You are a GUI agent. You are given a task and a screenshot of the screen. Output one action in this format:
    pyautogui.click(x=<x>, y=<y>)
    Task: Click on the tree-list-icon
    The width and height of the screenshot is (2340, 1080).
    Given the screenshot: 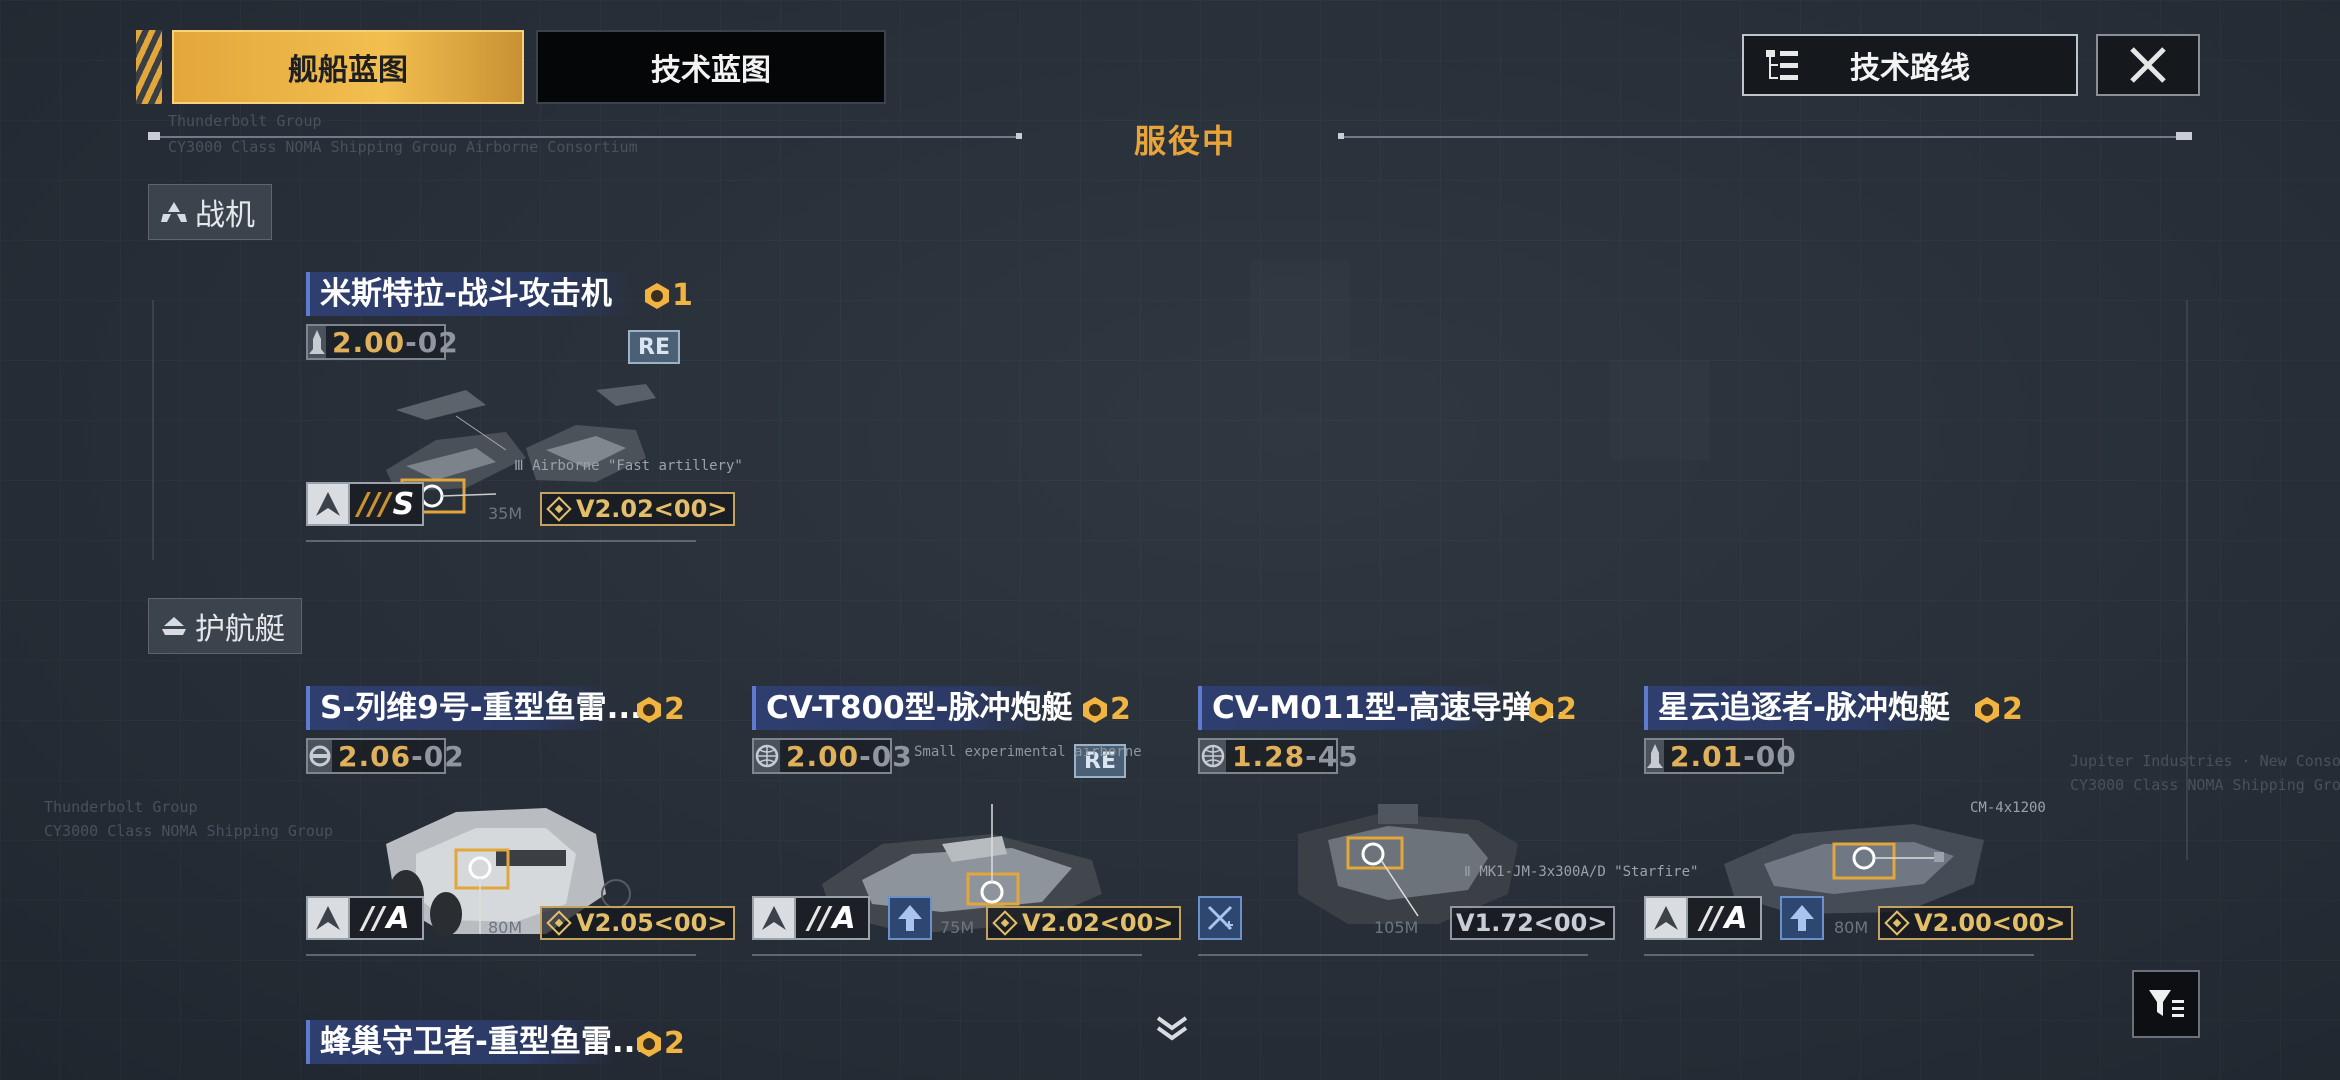 What is the action you would take?
    pyautogui.click(x=1782, y=65)
    